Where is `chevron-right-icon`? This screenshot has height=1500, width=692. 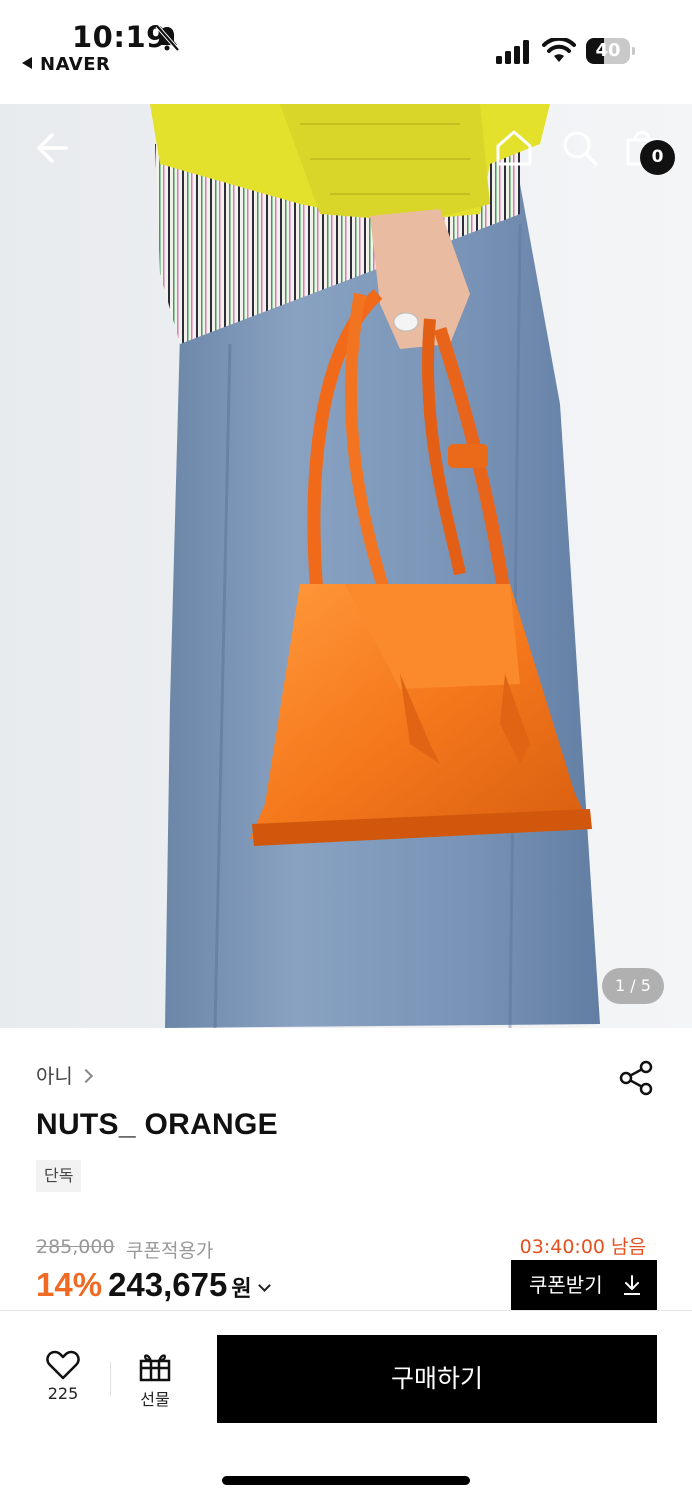 chevron-right-icon is located at coordinates (85, 1076).